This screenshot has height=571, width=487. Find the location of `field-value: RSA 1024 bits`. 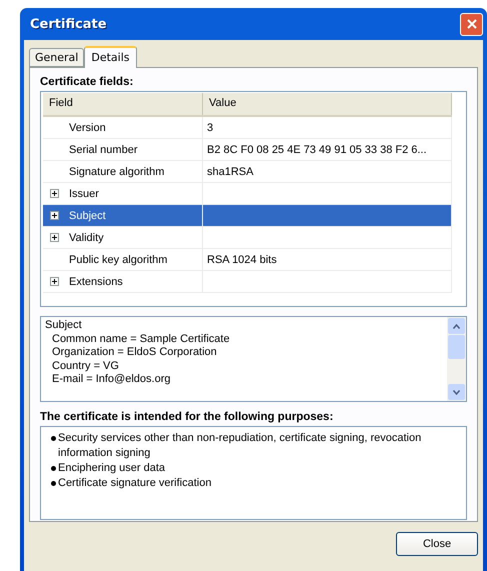

field-value: RSA 1024 bits is located at coordinates (242, 260).